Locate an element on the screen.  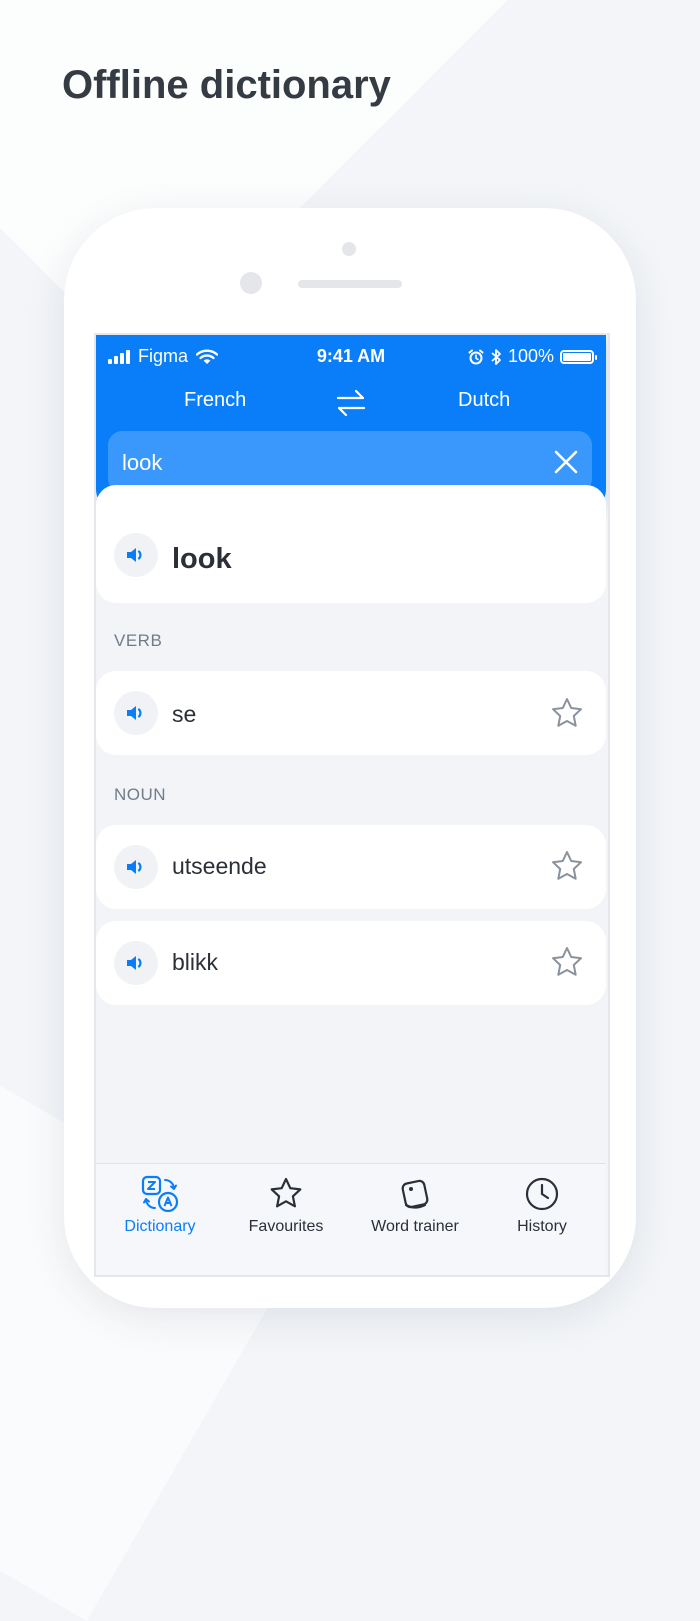
tab-dictionary-label: Dictionary is located at coordinates (160, 1226).